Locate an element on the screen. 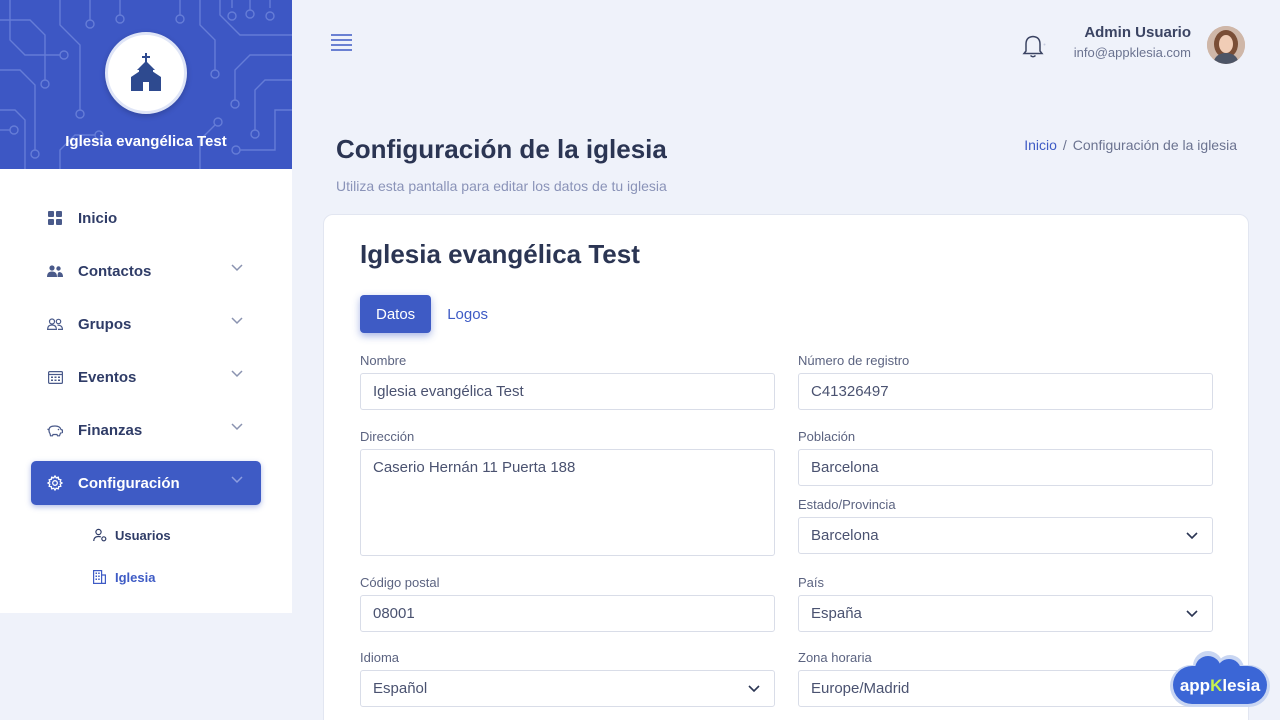 The height and width of the screenshot is (720, 1280). breadcrumb-home-link: Inicio is located at coordinates (1040, 145).